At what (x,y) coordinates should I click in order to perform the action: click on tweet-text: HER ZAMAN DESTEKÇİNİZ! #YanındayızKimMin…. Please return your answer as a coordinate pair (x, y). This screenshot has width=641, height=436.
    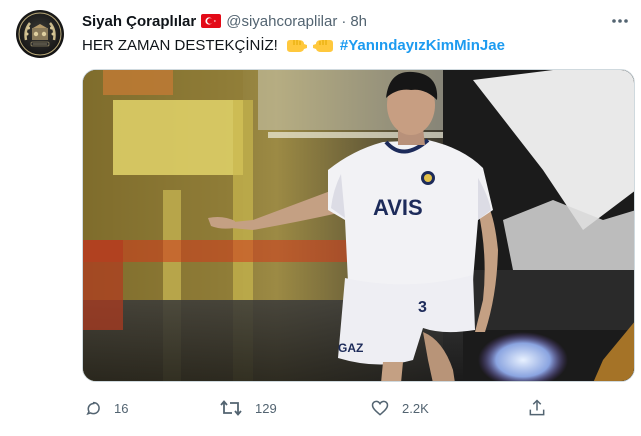
    Looking at the image, I should click on (293, 46).